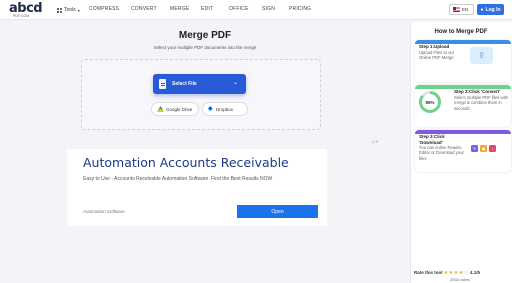 Image resolution: width=512 pixels, height=283 pixels. What do you see at coordinates (474, 148) in the screenshot?
I see `edit-icon: ✎` at bounding box center [474, 148].